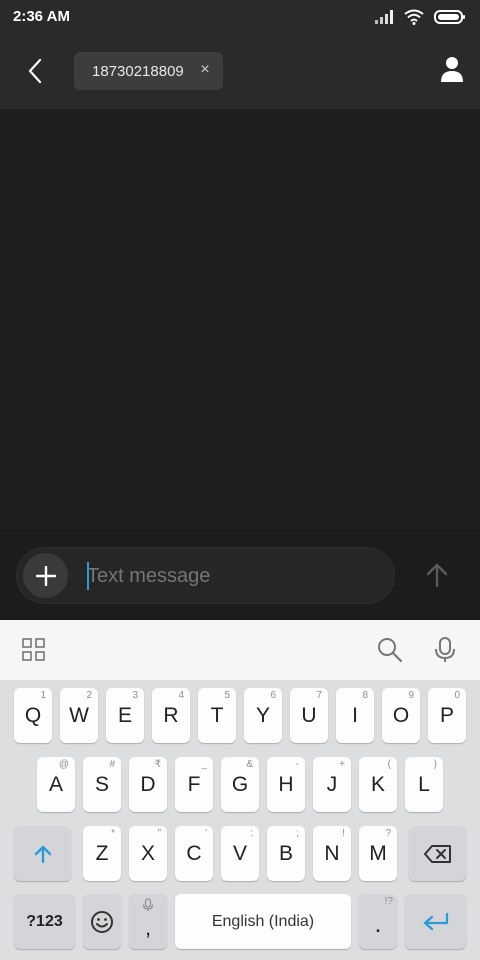 The height and width of the screenshot is (960, 480). What do you see at coordinates (135, 695) in the screenshot?
I see `key-hint: 3` at bounding box center [135, 695].